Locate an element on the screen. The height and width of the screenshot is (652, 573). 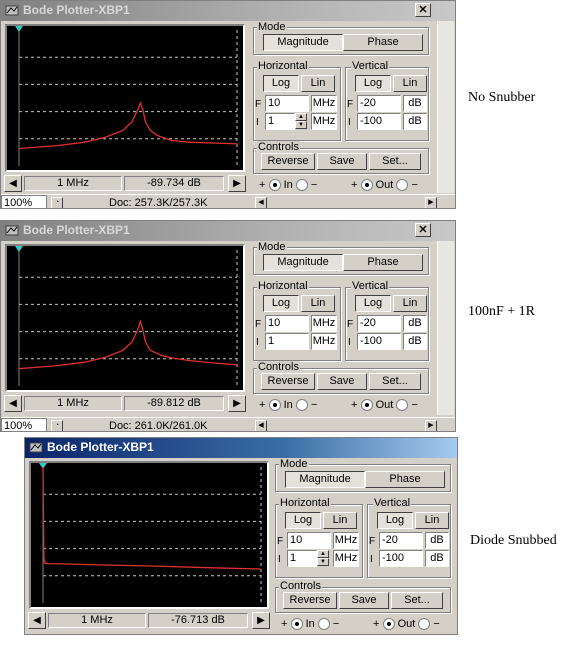
h-final-label: F is located at coordinates (258, 324).